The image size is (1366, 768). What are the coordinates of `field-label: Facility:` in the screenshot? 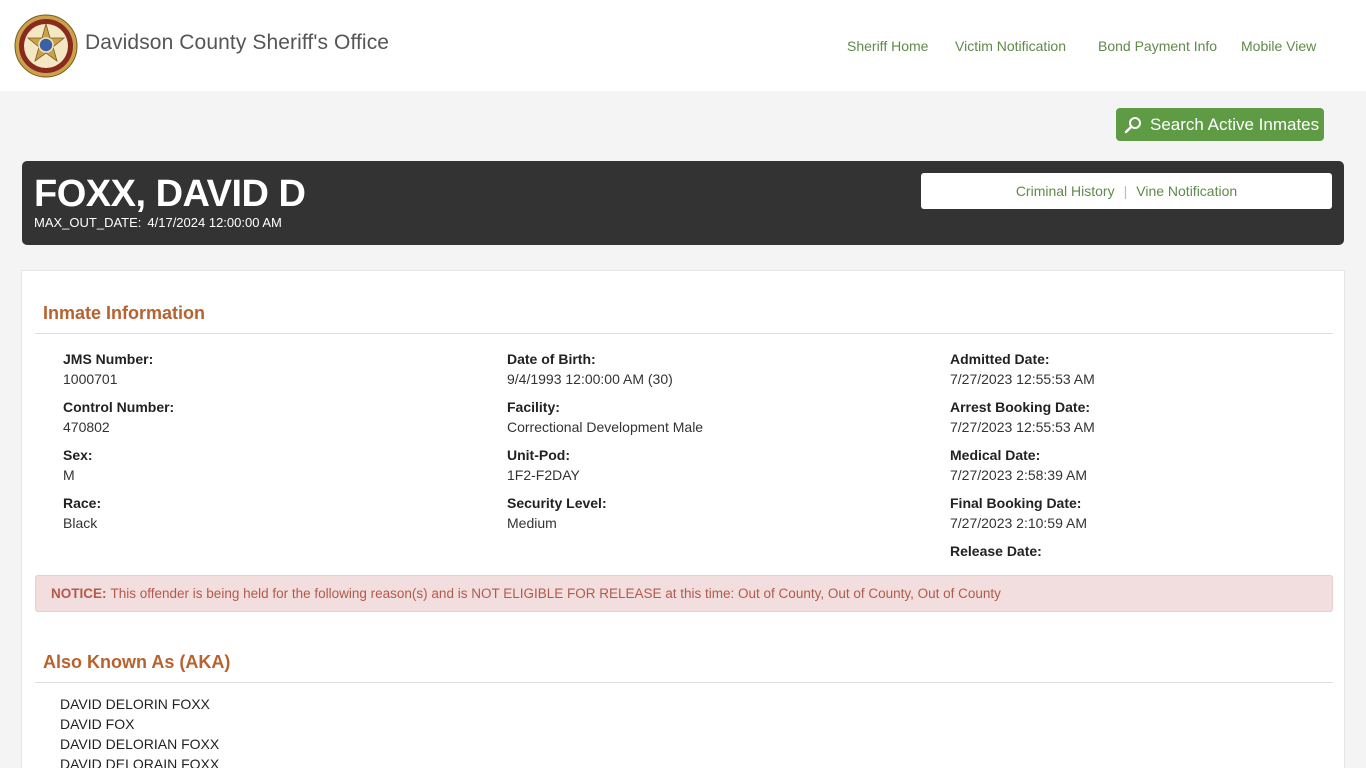 It's located at (533, 407).